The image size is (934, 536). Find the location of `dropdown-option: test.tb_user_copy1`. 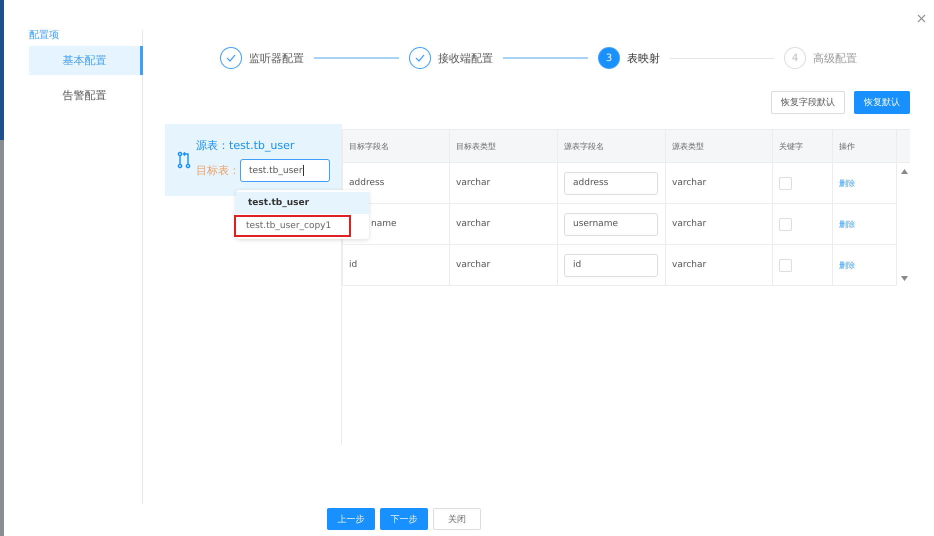

dropdown-option: test.tb_user_copy1 is located at coordinates (292, 226).